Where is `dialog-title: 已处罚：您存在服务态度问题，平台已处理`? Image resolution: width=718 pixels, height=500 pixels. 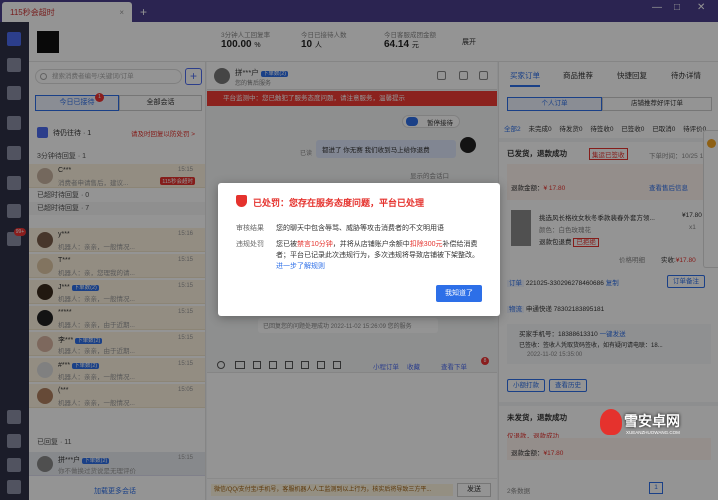 dialog-title: 已处罚：您存在服务态度问题，平台已处理 is located at coordinates (339, 203).